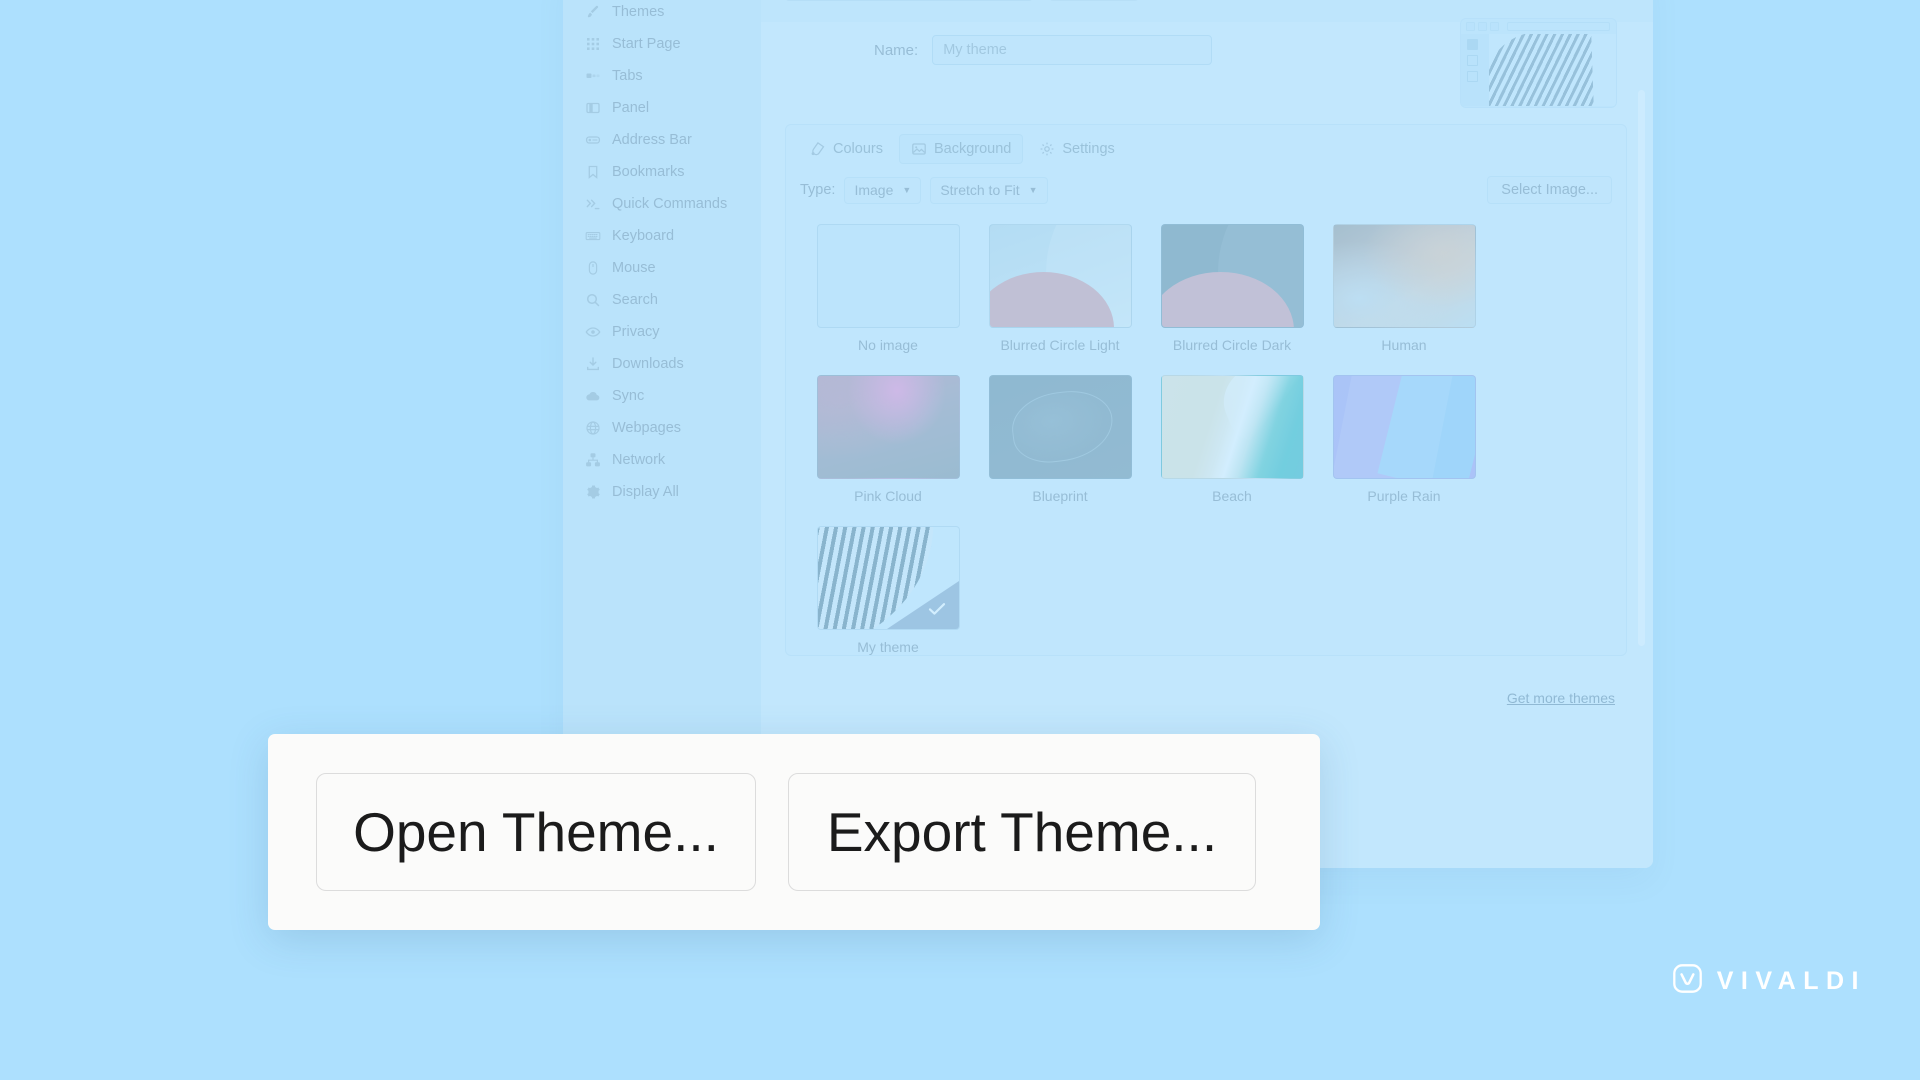 The height and width of the screenshot is (1080, 1920). Describe the element at coordinates (874, 190) in the screenshot. I see `background-type-value: Image` at that location.